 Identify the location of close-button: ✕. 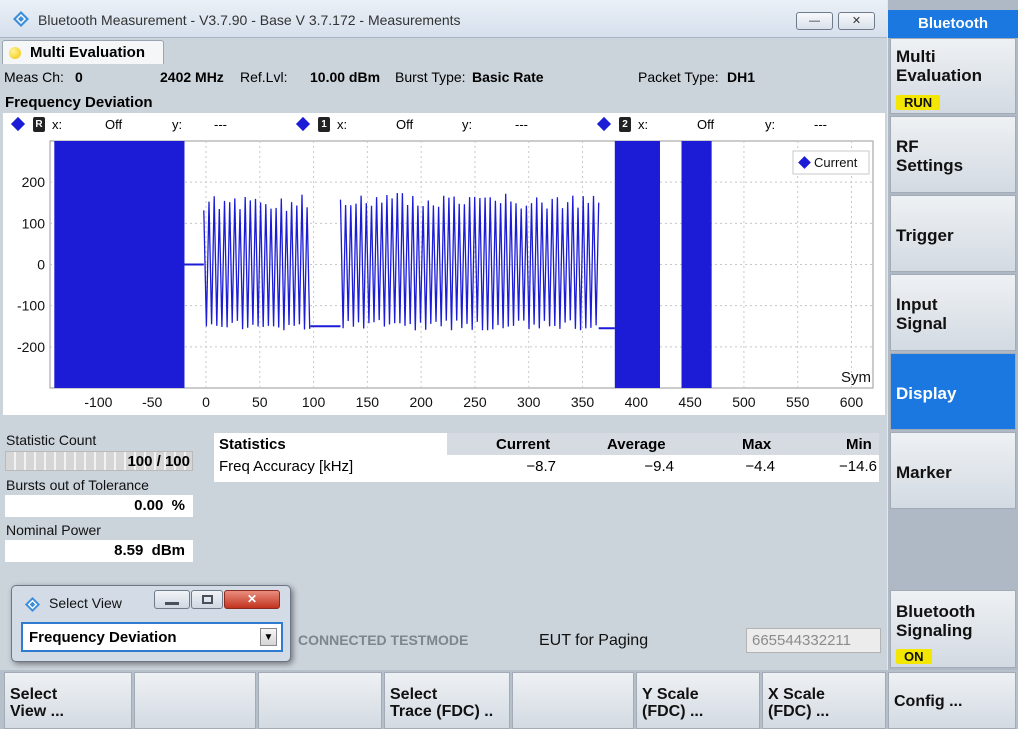
(856, 21).